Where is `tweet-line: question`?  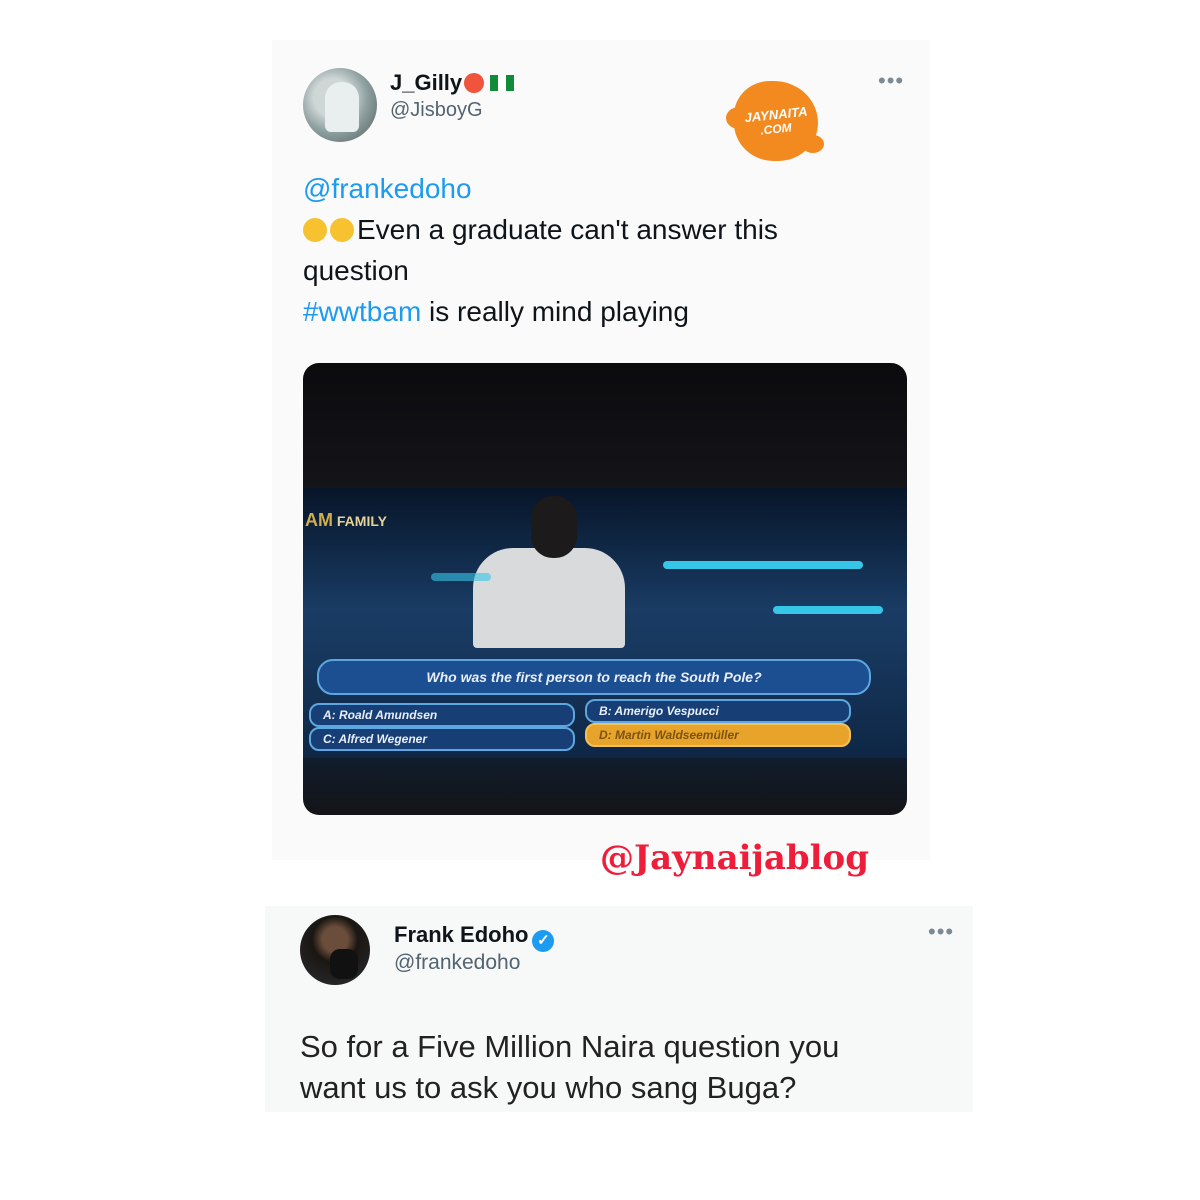
tweet-line: question is located at coordinates (356, 270).